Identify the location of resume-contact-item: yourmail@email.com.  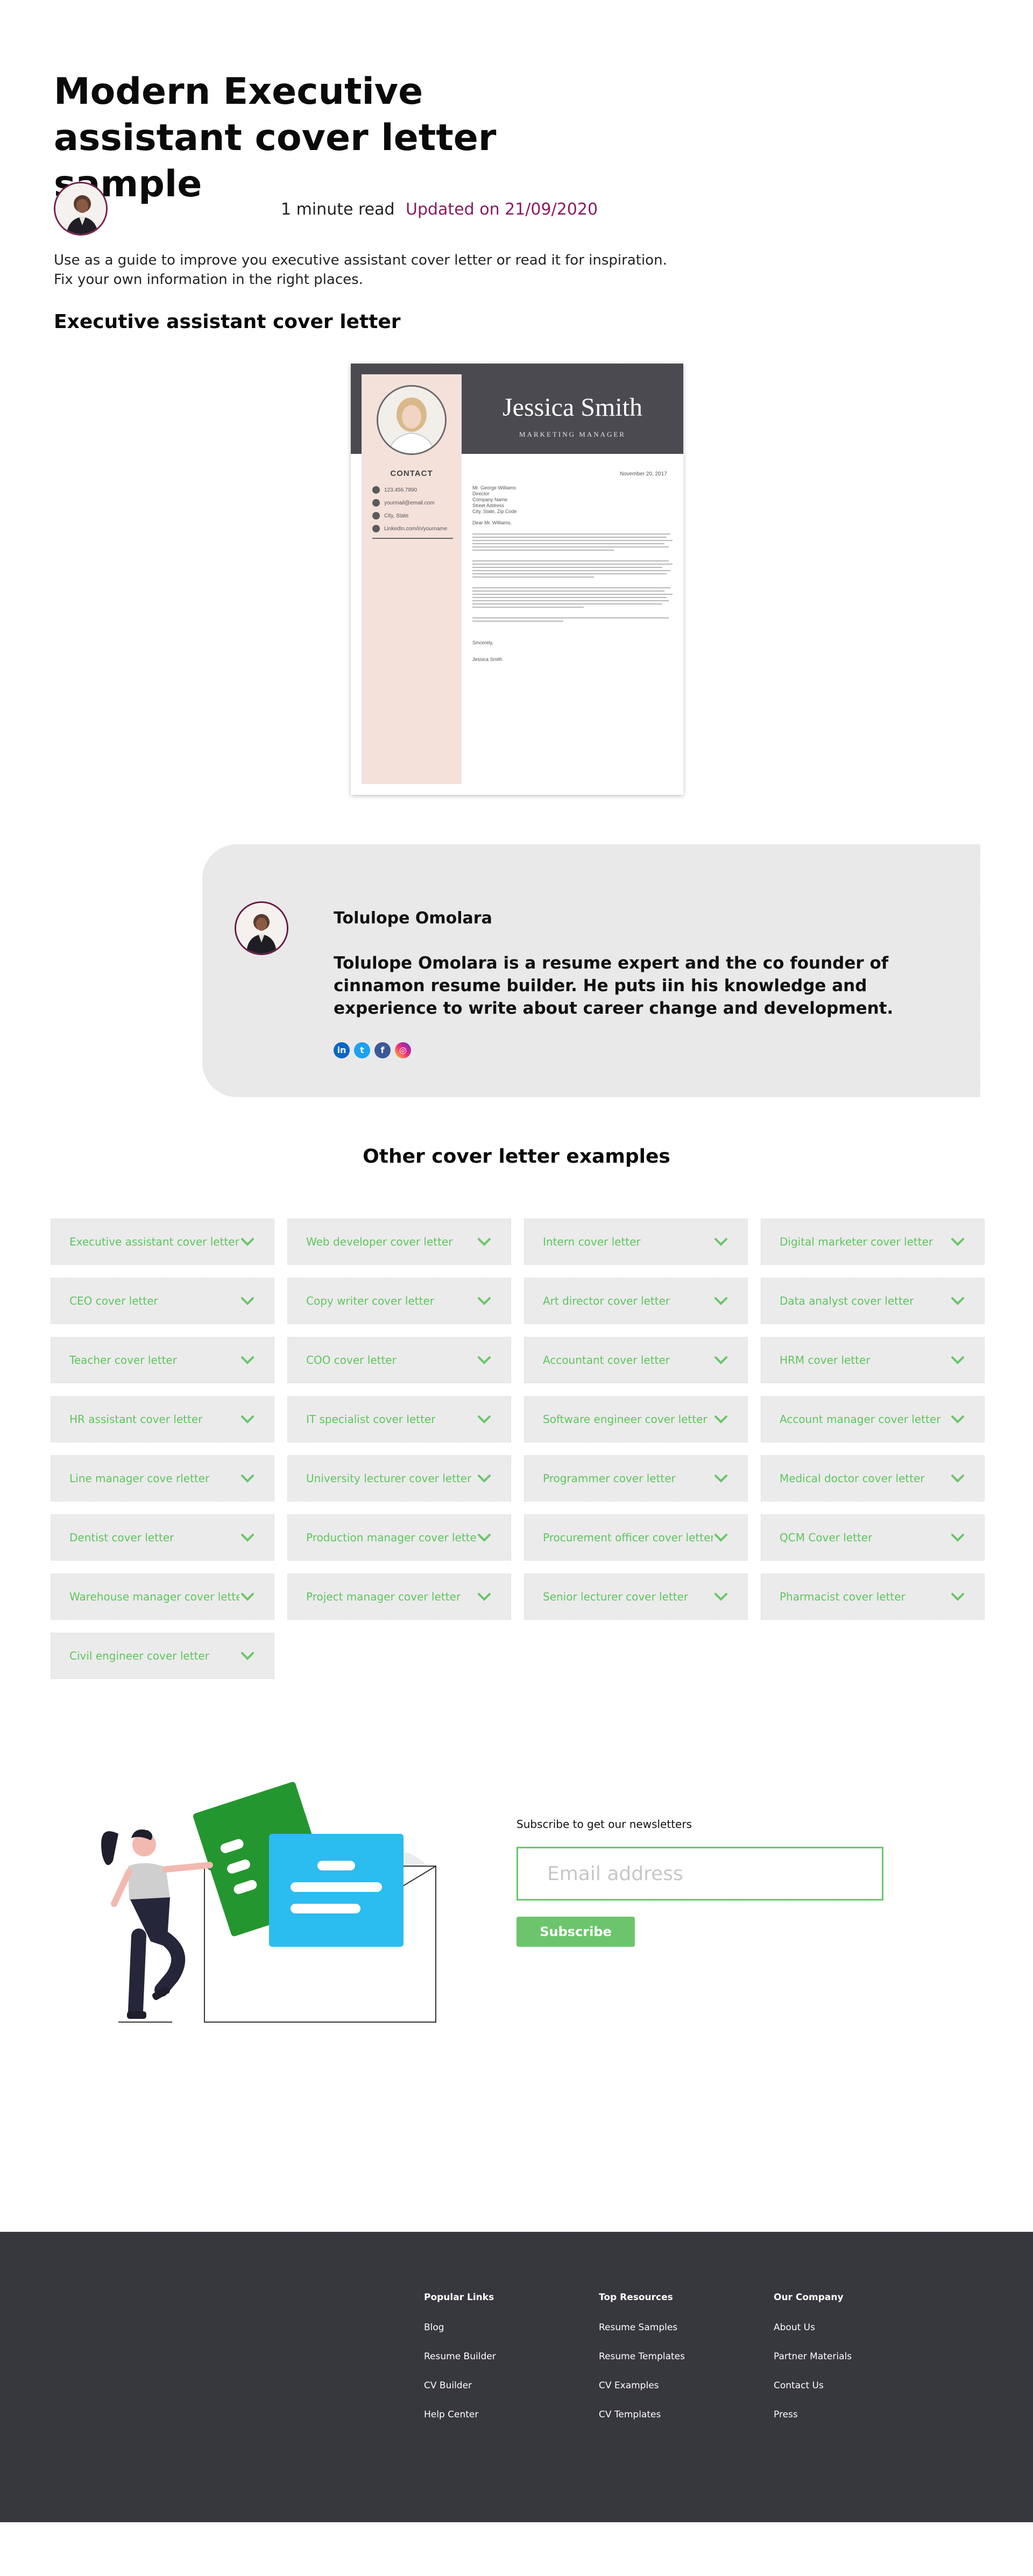
(418, 503).